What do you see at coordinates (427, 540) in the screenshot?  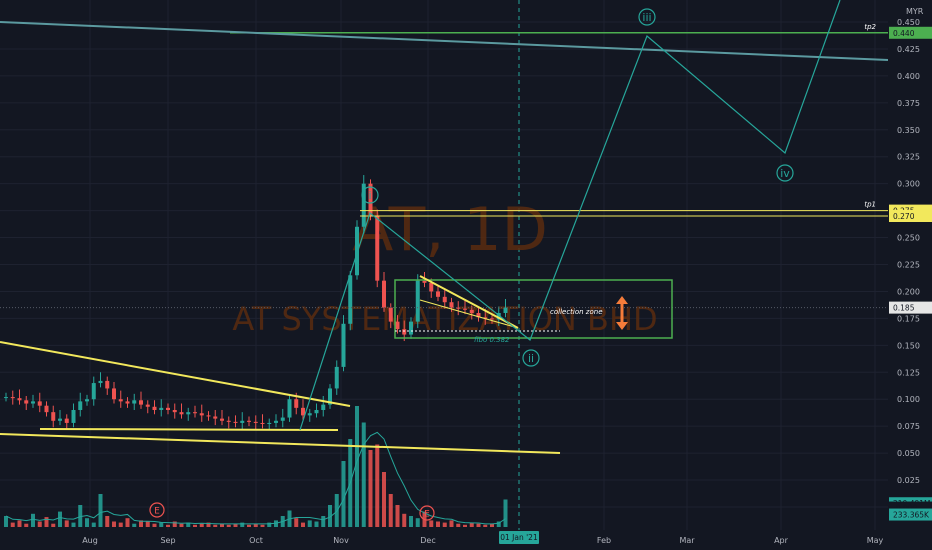 I see `time-tick-label: Dec` at bounding box center [427, 540].